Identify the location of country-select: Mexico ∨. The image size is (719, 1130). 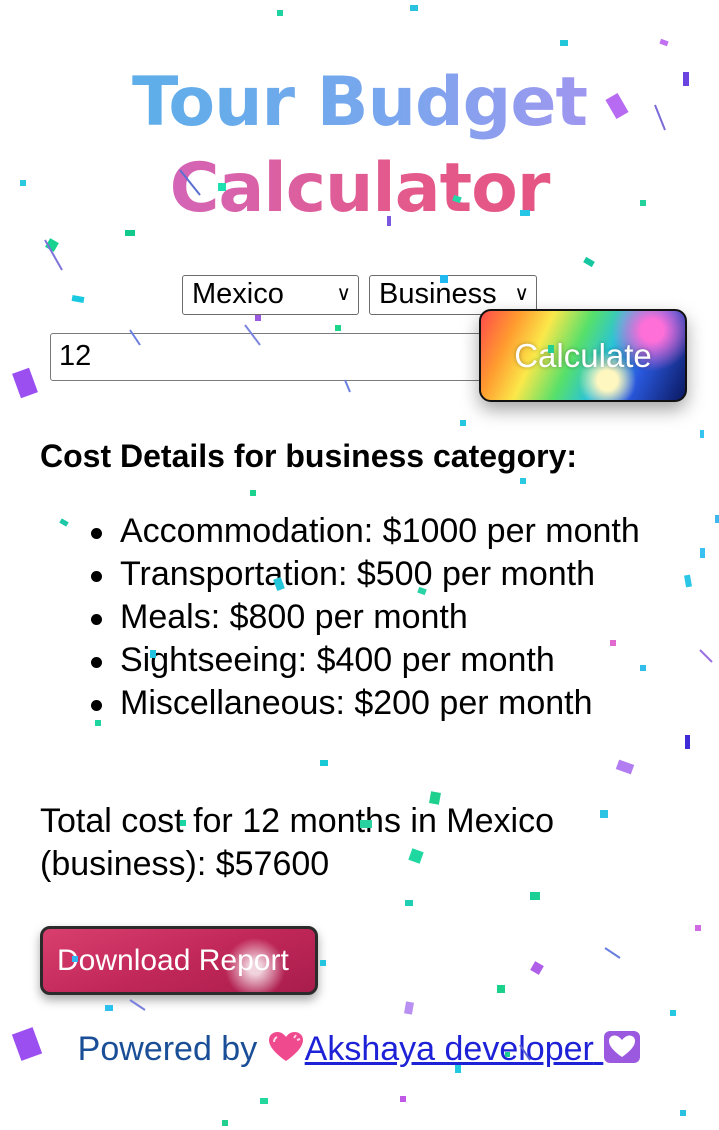
(270, 295).